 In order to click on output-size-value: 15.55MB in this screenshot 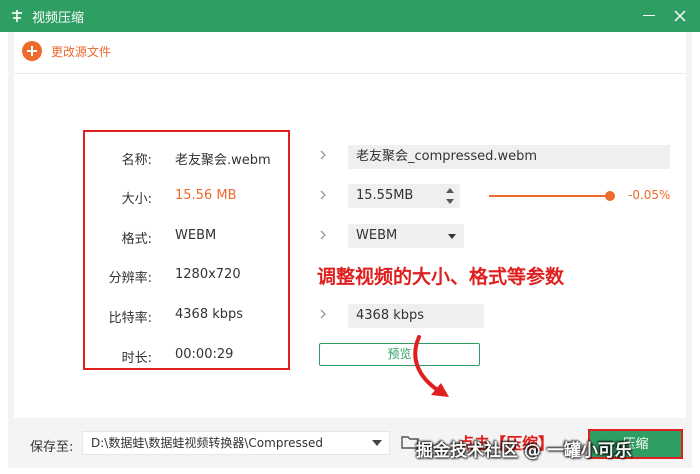, I will do `click(385, 195)`.